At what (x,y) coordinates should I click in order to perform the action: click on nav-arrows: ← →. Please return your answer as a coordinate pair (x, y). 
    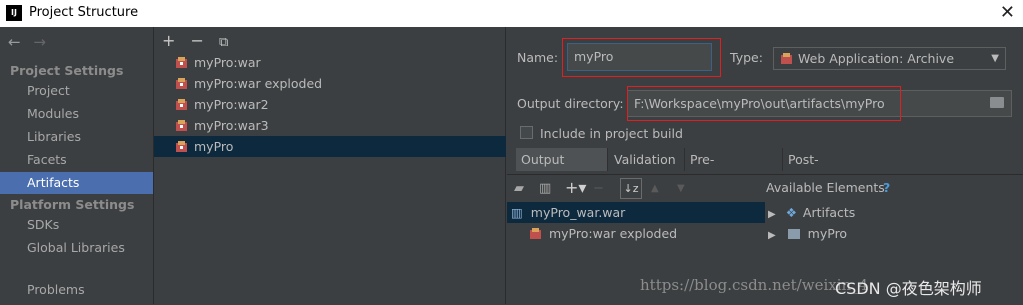
    Looking at the image, I should click on (31, 42).